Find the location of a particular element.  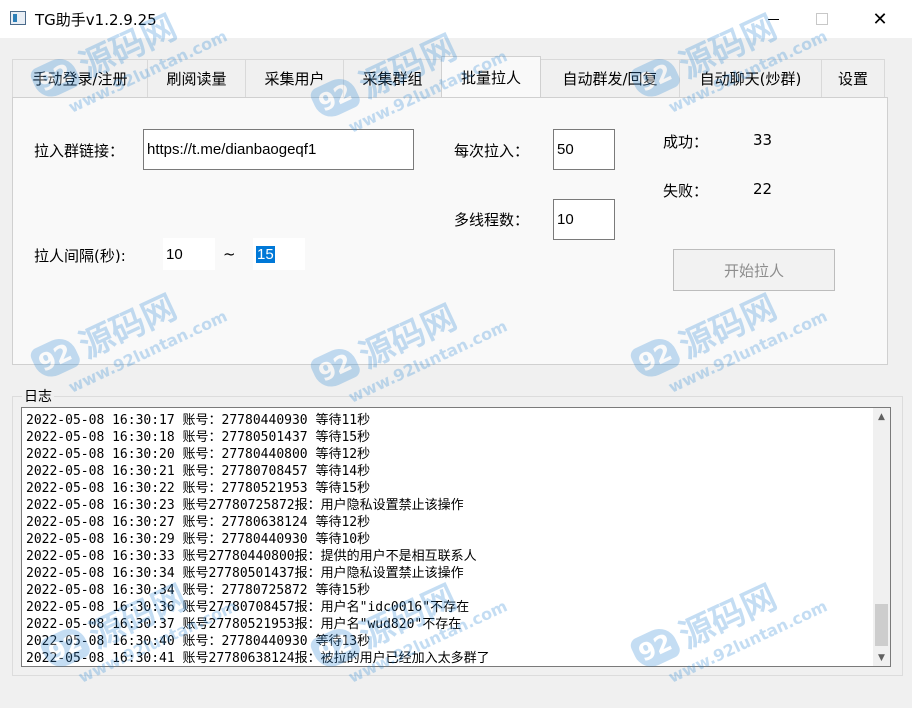

log-line: 2022-05-08 16:30:40 账号：27780440930 等待13秒 is located at coordinates (198, 641).